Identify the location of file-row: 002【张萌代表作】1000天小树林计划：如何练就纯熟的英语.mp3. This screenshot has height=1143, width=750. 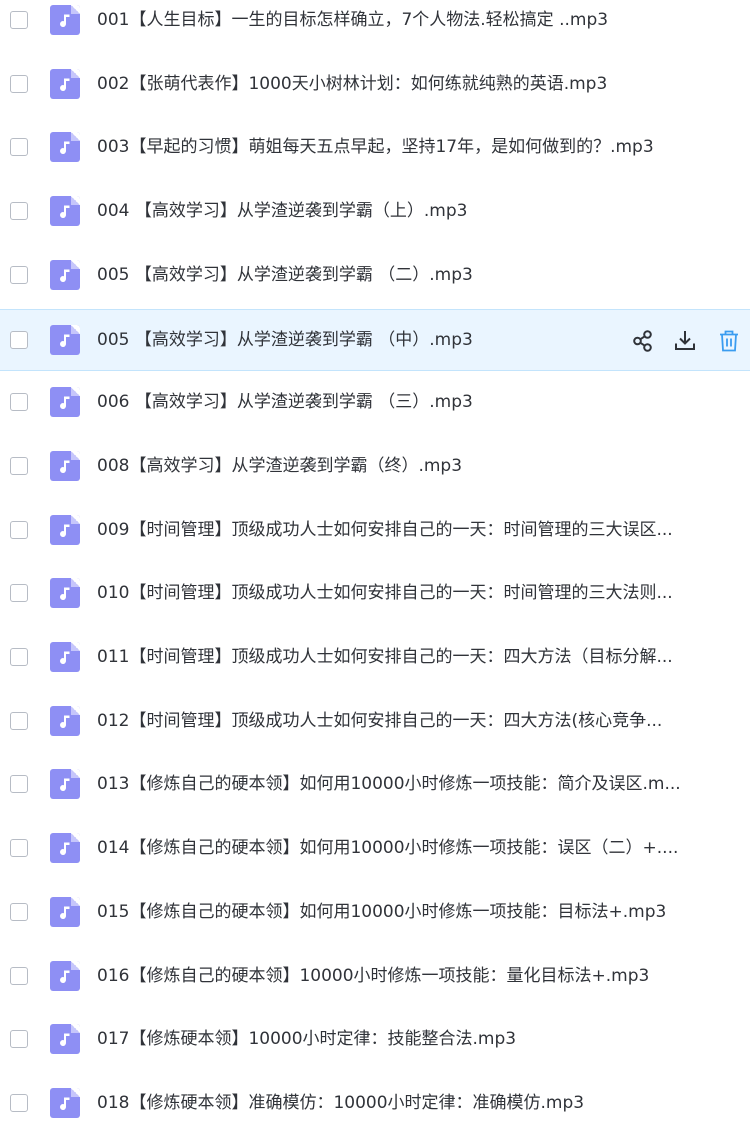
(375, 85).